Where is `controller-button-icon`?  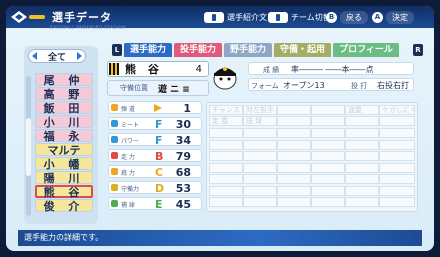 controller-button-icon is located at coordinates (278, 17).